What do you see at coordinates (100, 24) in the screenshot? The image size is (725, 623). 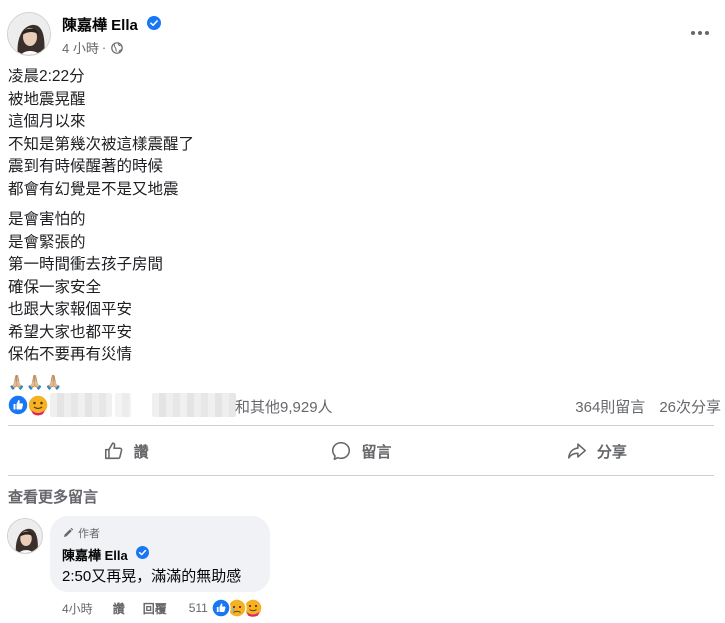 I see `author-name: 陳嘉樺 Ella` at bounding box center [100, 24].